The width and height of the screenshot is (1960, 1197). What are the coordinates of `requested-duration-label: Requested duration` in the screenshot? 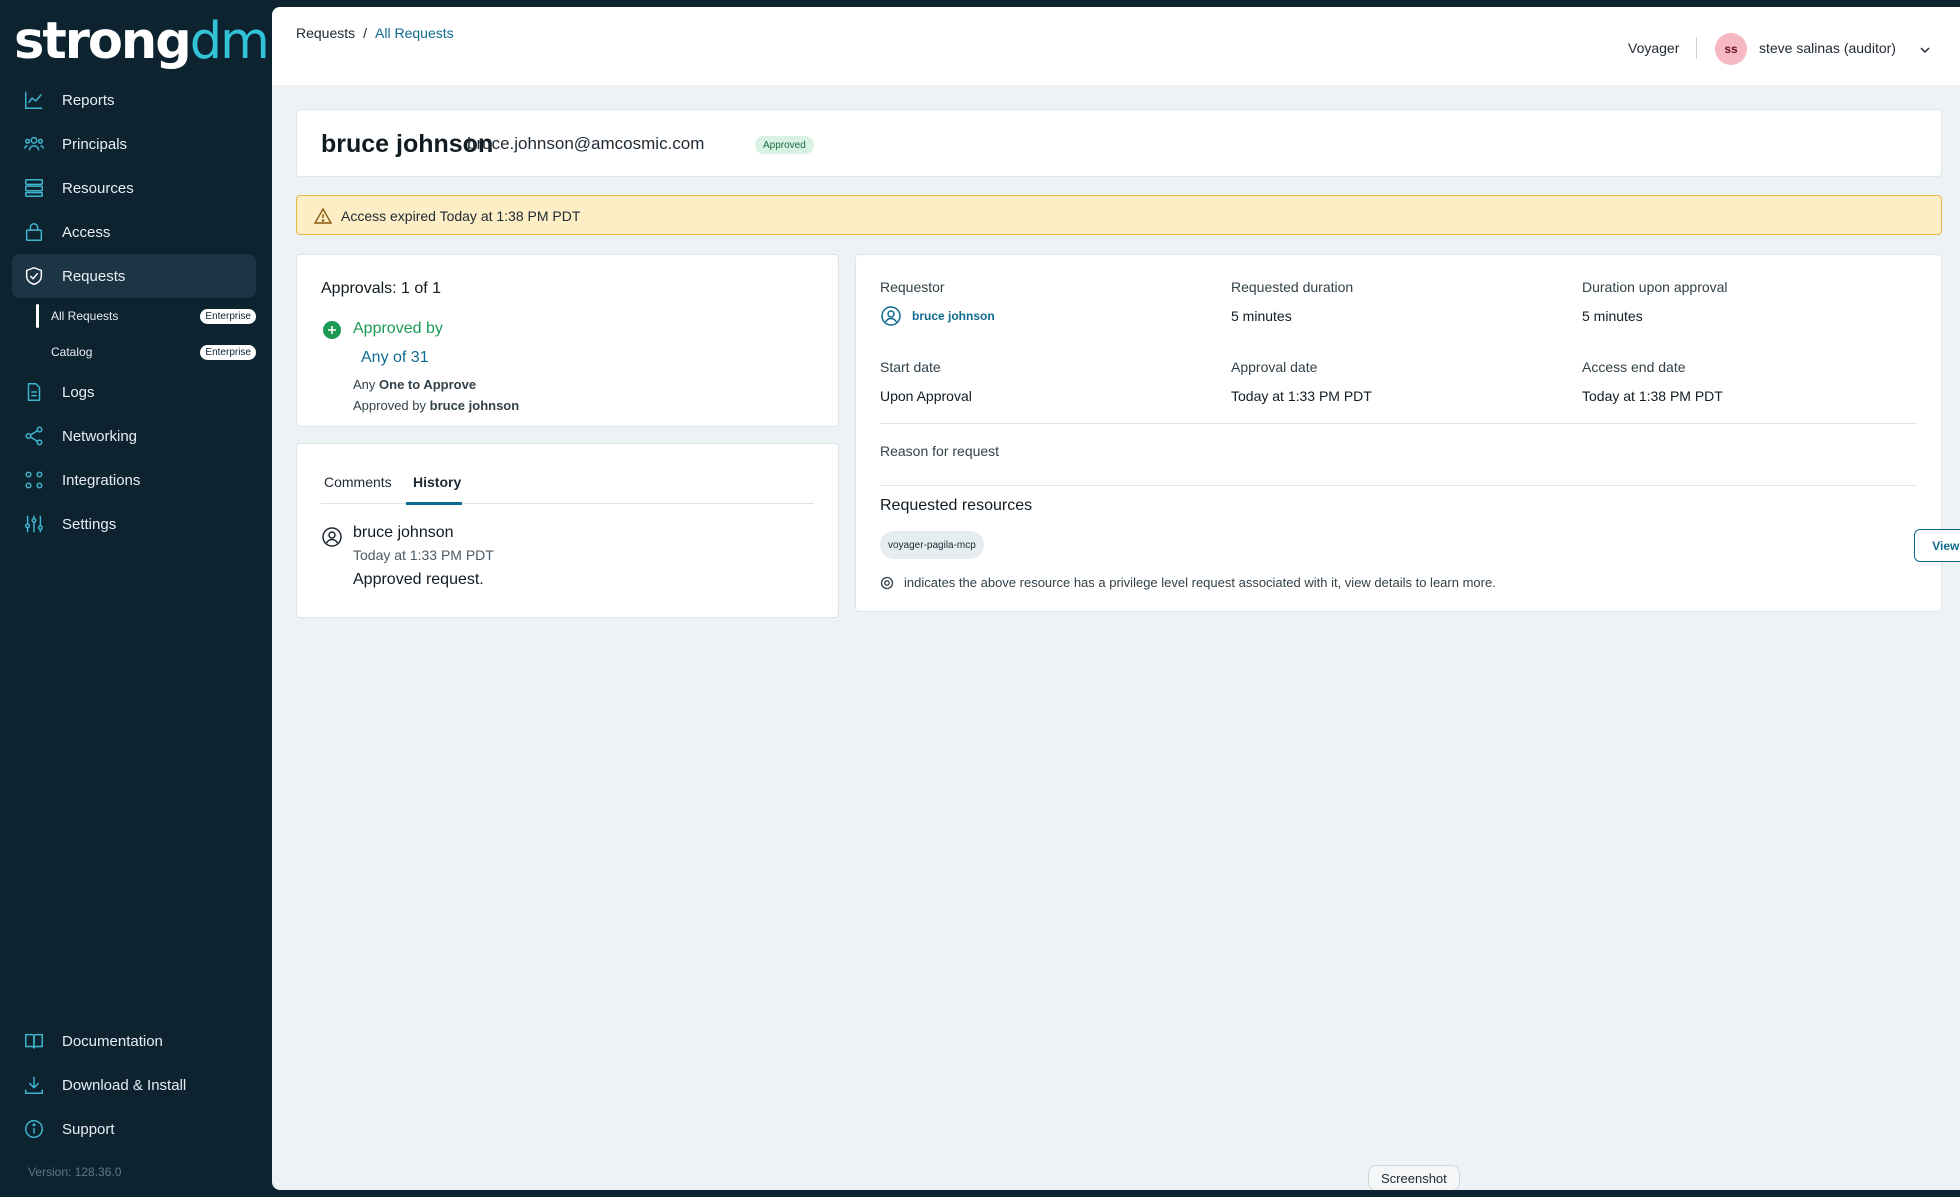 It's located at (1292, 287).